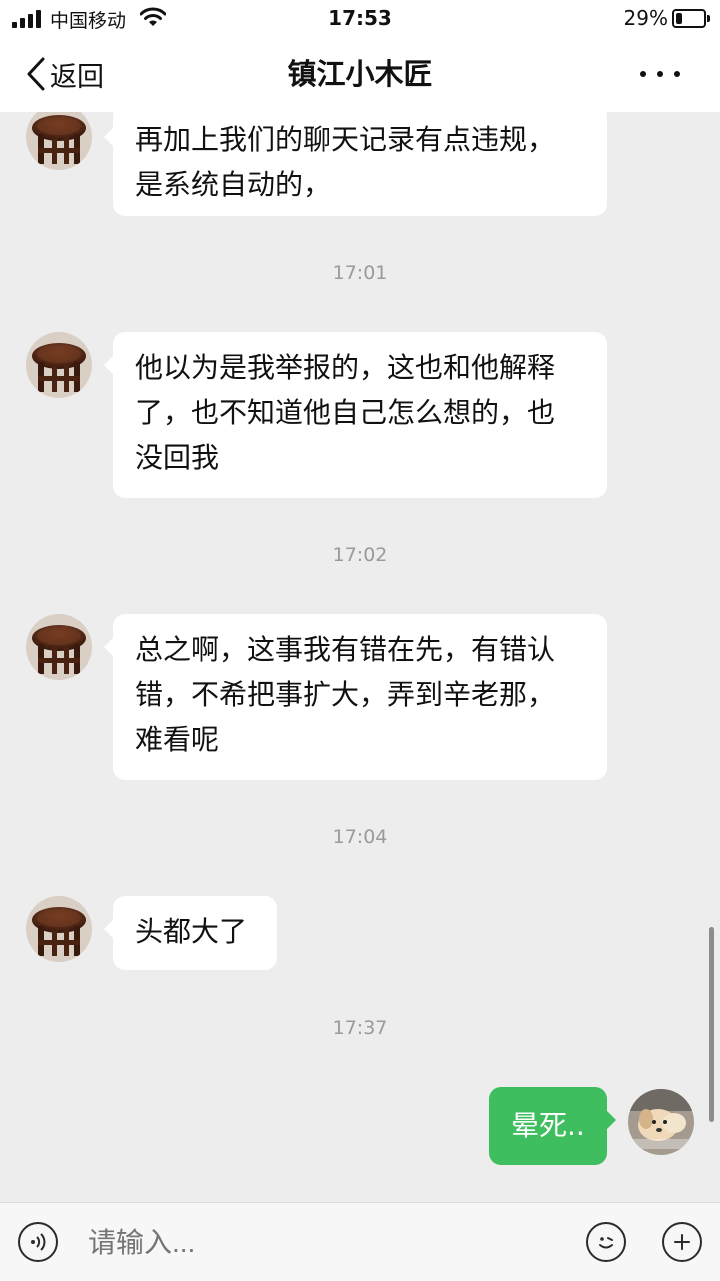 This screenshot has height=1281, width=720. Describe the element at coordinates (345, 139) in the screenshot. I see `message-line: 再加上我们的聊天记录有点违规，` at that location.